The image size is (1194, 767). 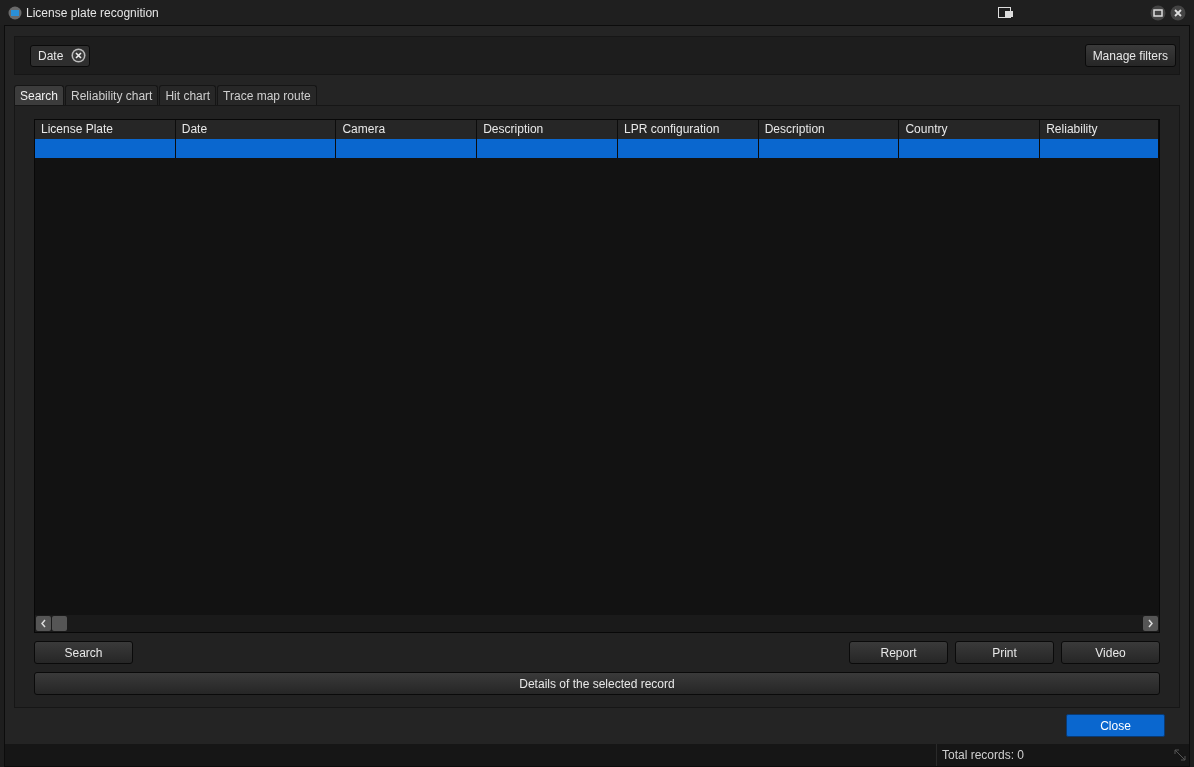 What do you see at coordinates (1180, 755) in the screenshot?
I see `resize-grip-icon` at bounding box center [1180, 755].